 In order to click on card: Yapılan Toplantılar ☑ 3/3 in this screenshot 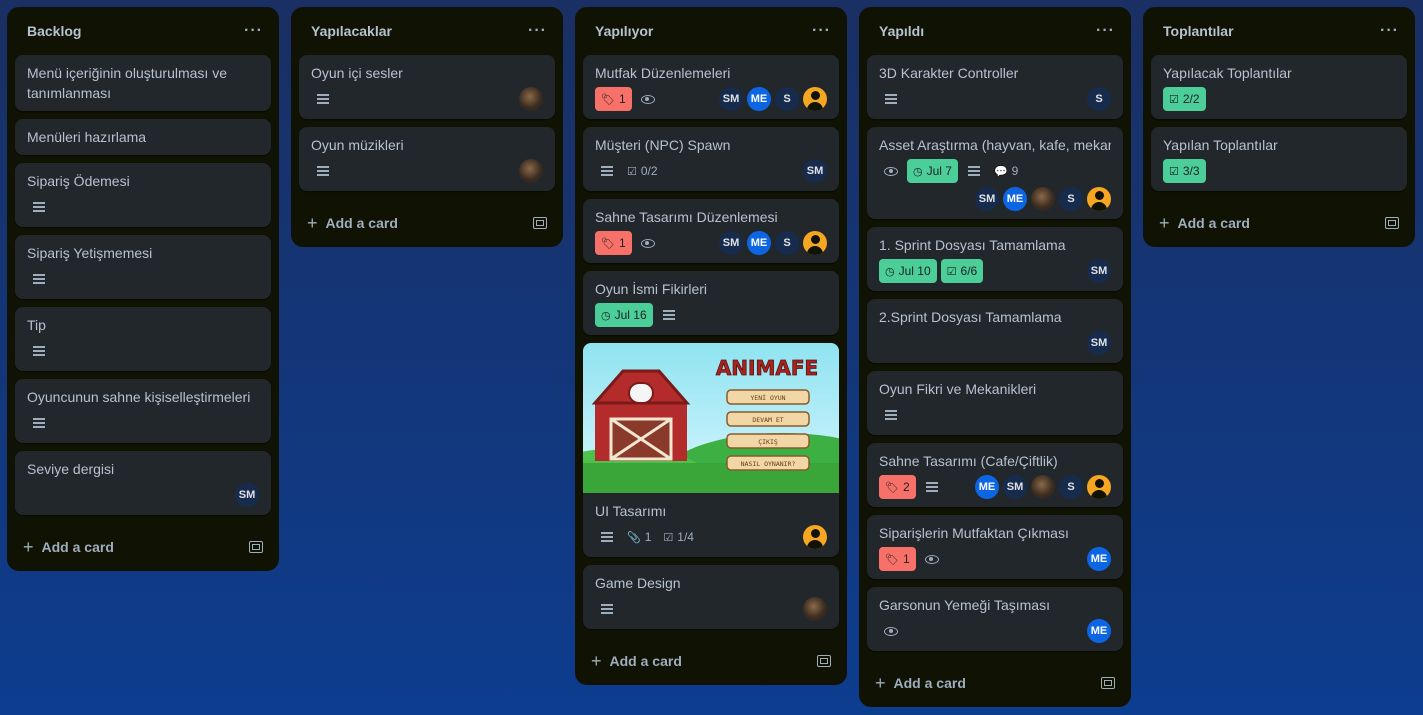, I will do `click(1279, 159)`.